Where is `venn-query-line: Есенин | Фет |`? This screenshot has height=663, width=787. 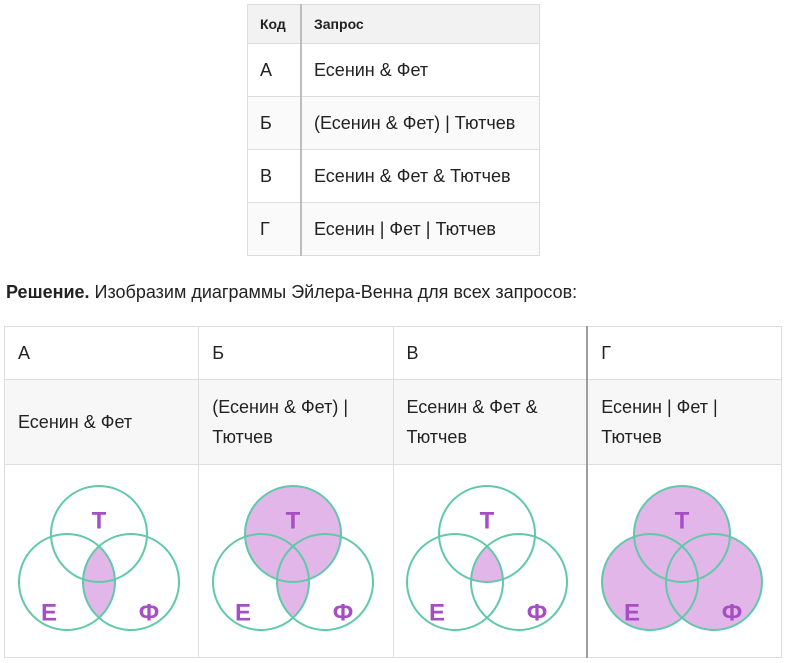 venn-query-line: Есенин | Фет | is located at coordinates (659, 407).